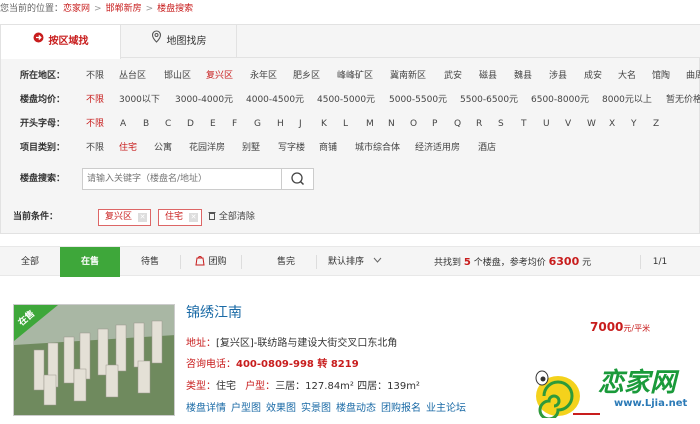  What do you see at coordinates (214, 312) in the screenshot?
I see `listing-name: 锦绣江南` at bounding box center [214, 312].